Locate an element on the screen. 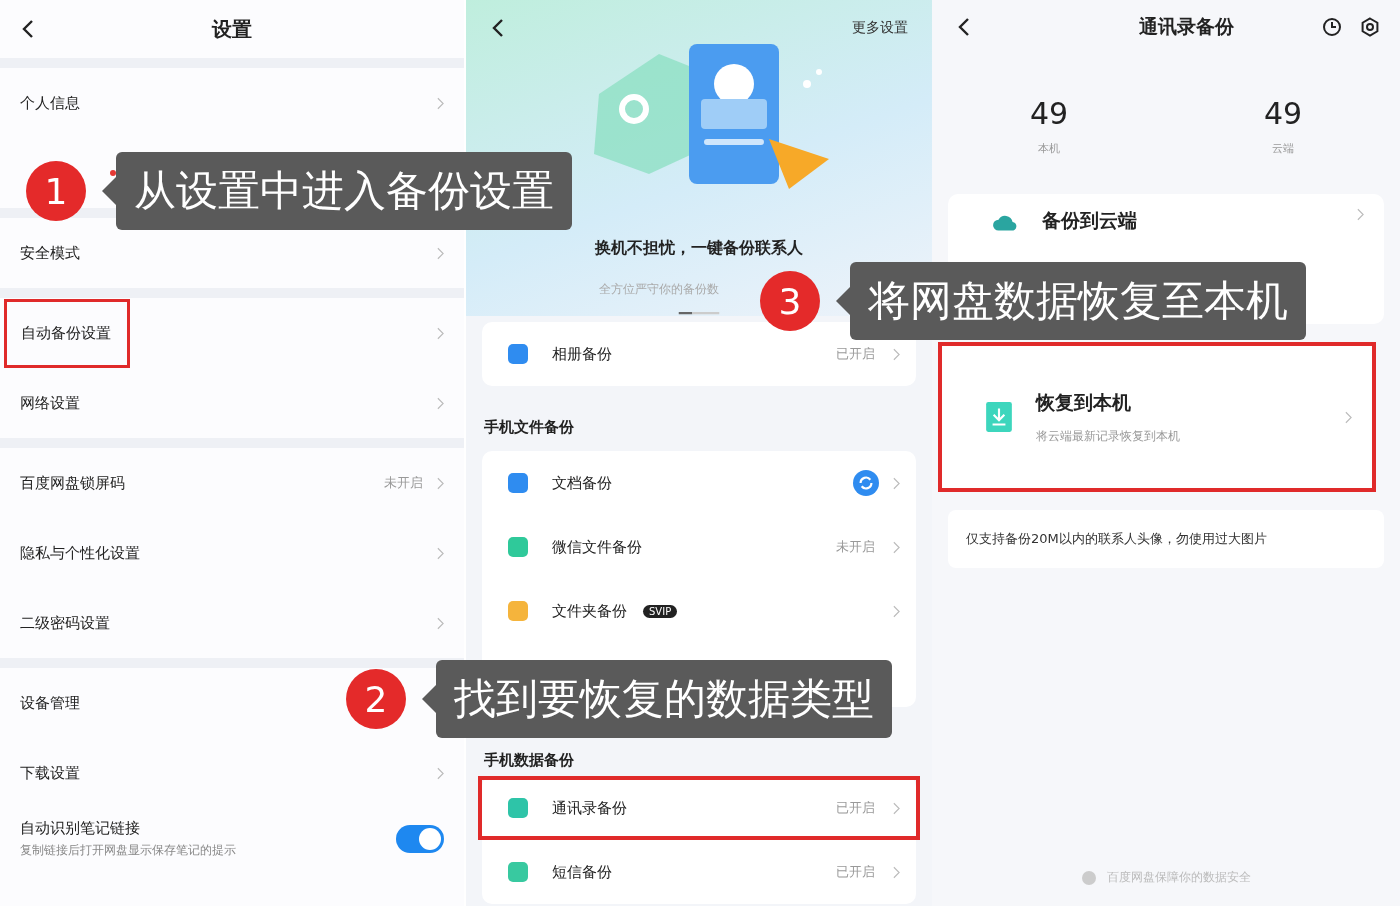 This screenshot has height=906, width=1400. row-label: 下载设置 is located at coordinates (50, 773).